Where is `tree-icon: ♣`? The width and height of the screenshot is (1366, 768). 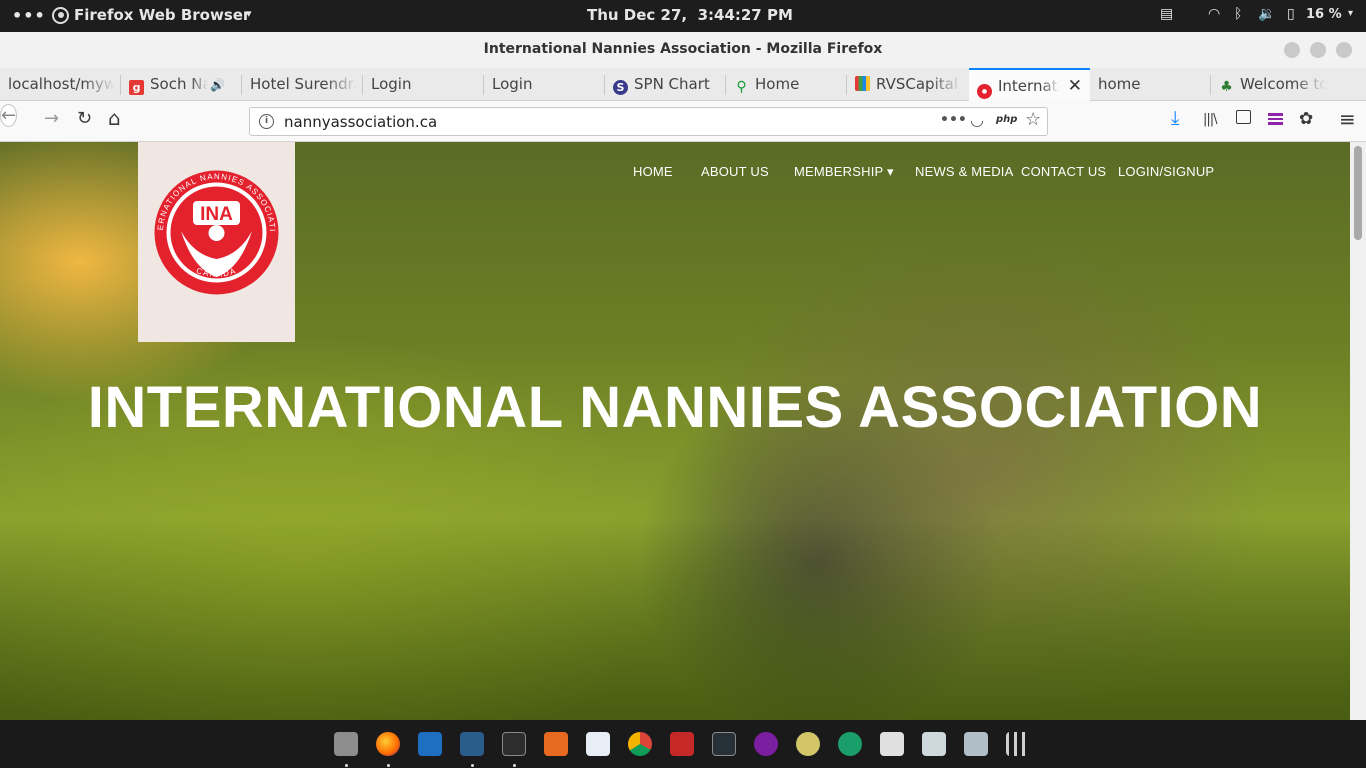 tree-icon: ♣ is located at coordinates (1226, 87).